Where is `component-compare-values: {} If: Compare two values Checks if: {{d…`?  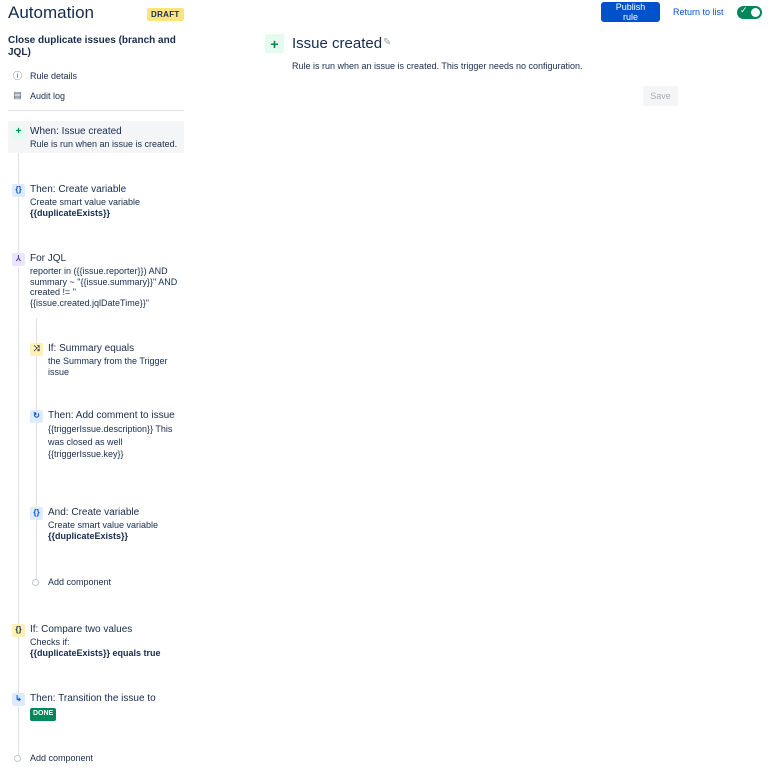
component-compare-values: {} If: Compare two values Checks if: {{d… is located at coordinates (98, 641).